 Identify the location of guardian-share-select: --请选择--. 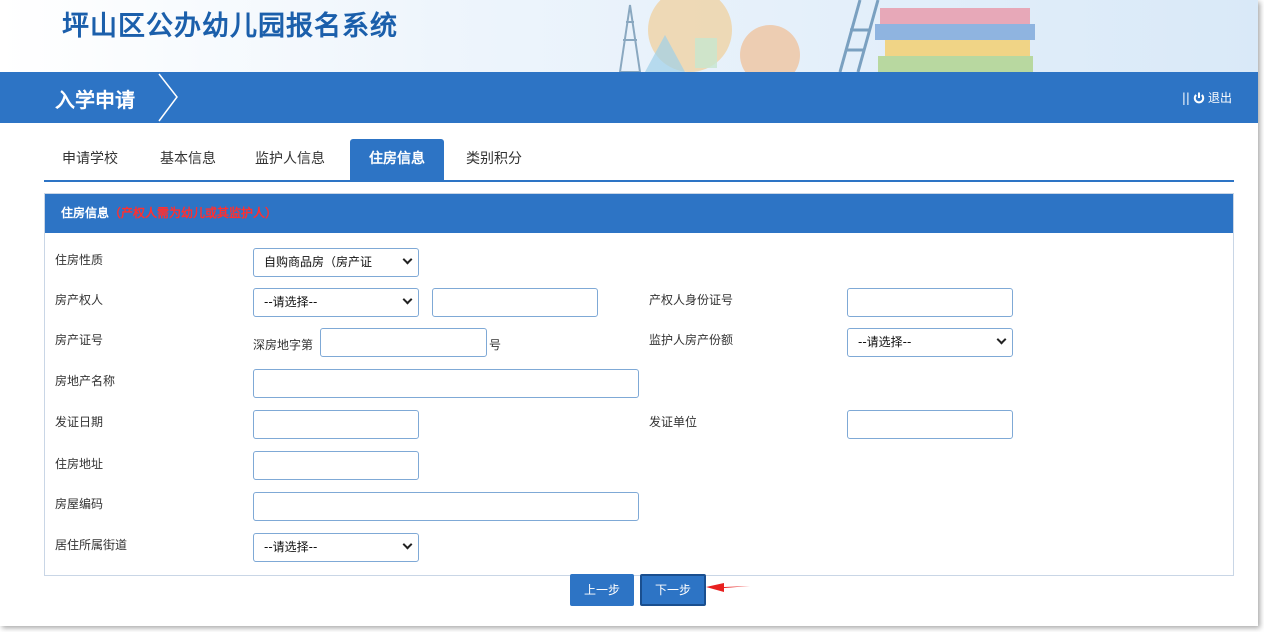
(930, 342).